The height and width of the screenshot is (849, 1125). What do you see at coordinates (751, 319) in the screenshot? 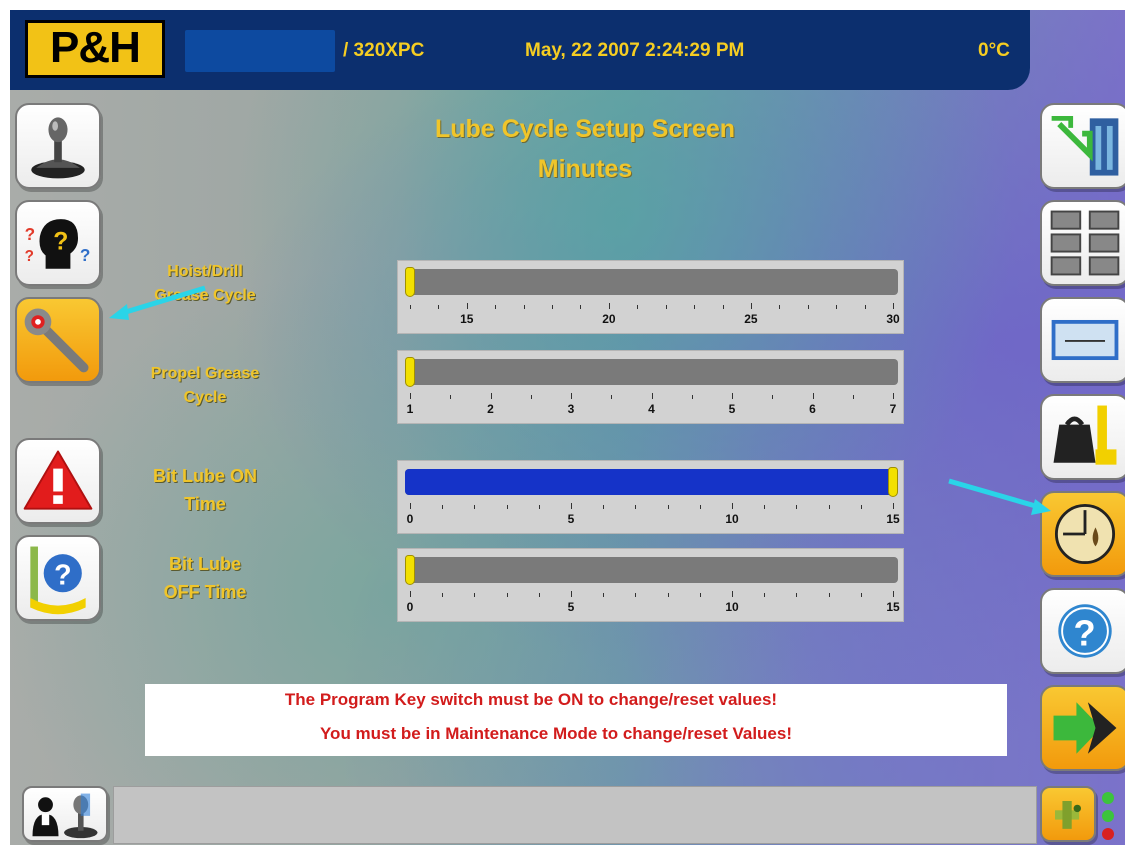
I see `slider-tick-label: 25` at bounding box center [751, 319].